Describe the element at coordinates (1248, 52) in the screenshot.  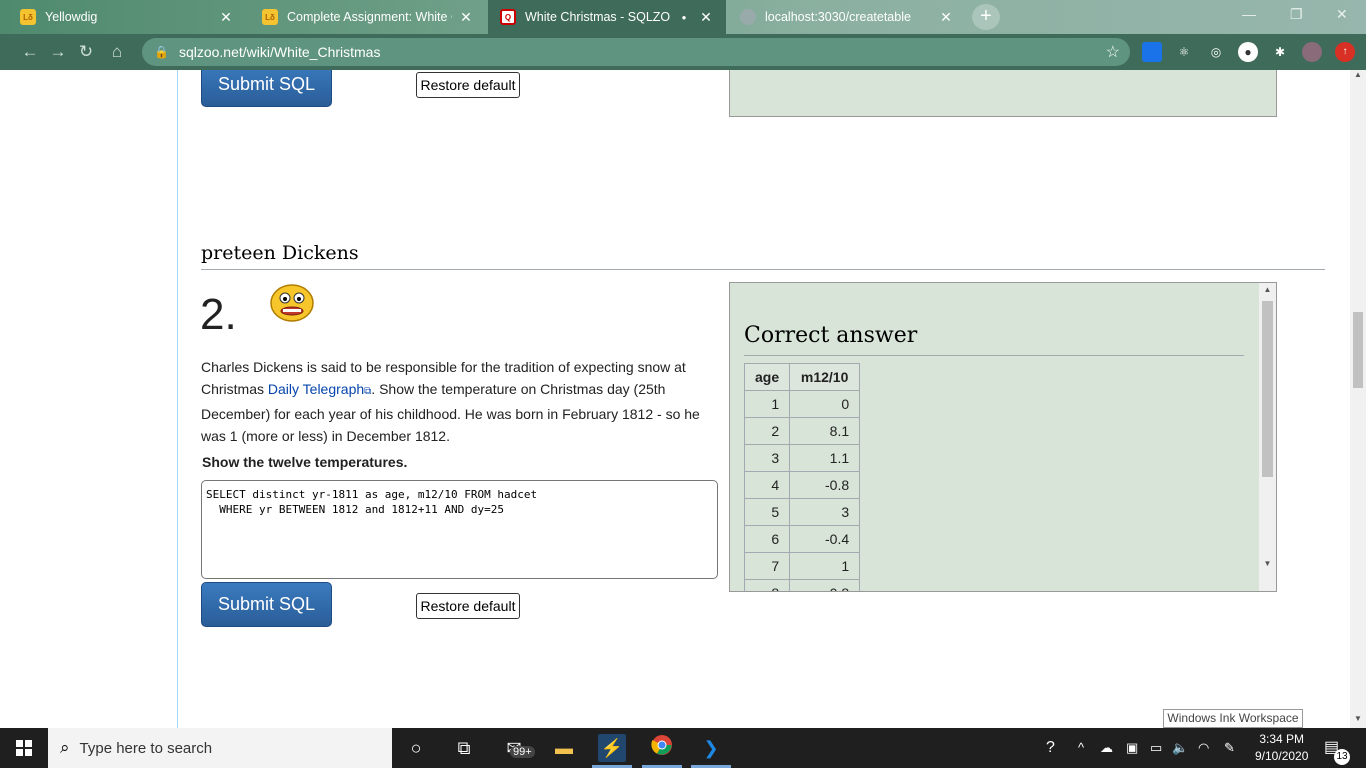
I see `extension-icon: ●` at that location.